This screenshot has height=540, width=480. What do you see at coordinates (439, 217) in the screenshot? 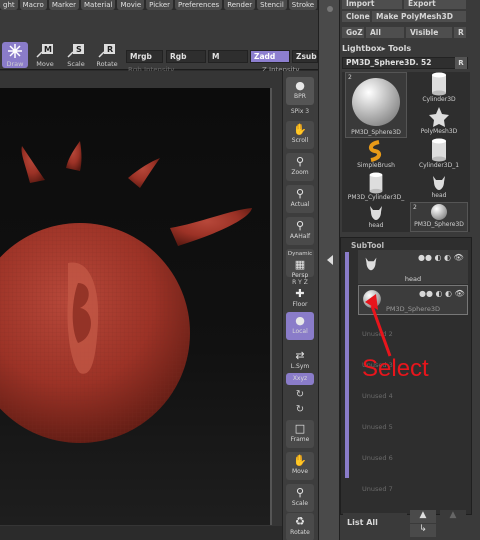
I see `tool-pm3d-sphere3d-2: 2 PM3D_Sphere3D` at bounding box center [439, 217].